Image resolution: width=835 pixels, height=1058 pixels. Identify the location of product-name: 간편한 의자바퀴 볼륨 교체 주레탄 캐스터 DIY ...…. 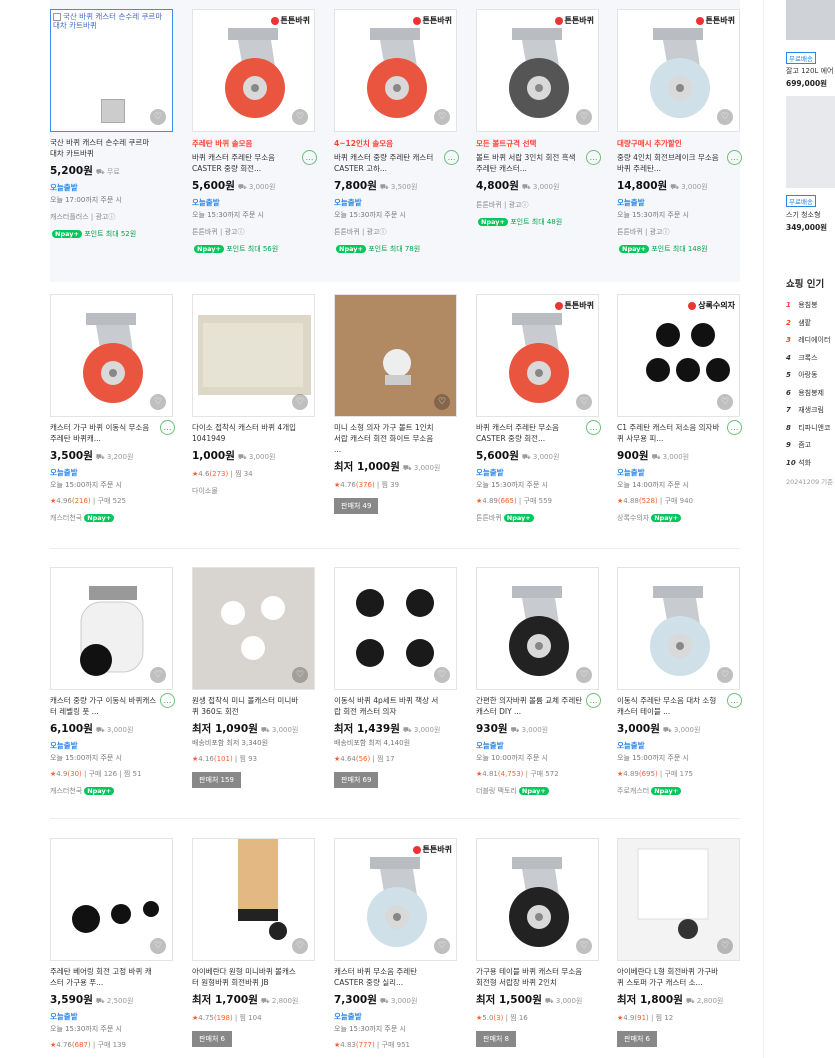
(538, 705).